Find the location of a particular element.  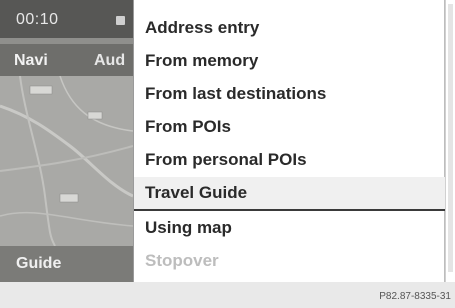

menu-scrollbar is located at coordinates (450, 141).